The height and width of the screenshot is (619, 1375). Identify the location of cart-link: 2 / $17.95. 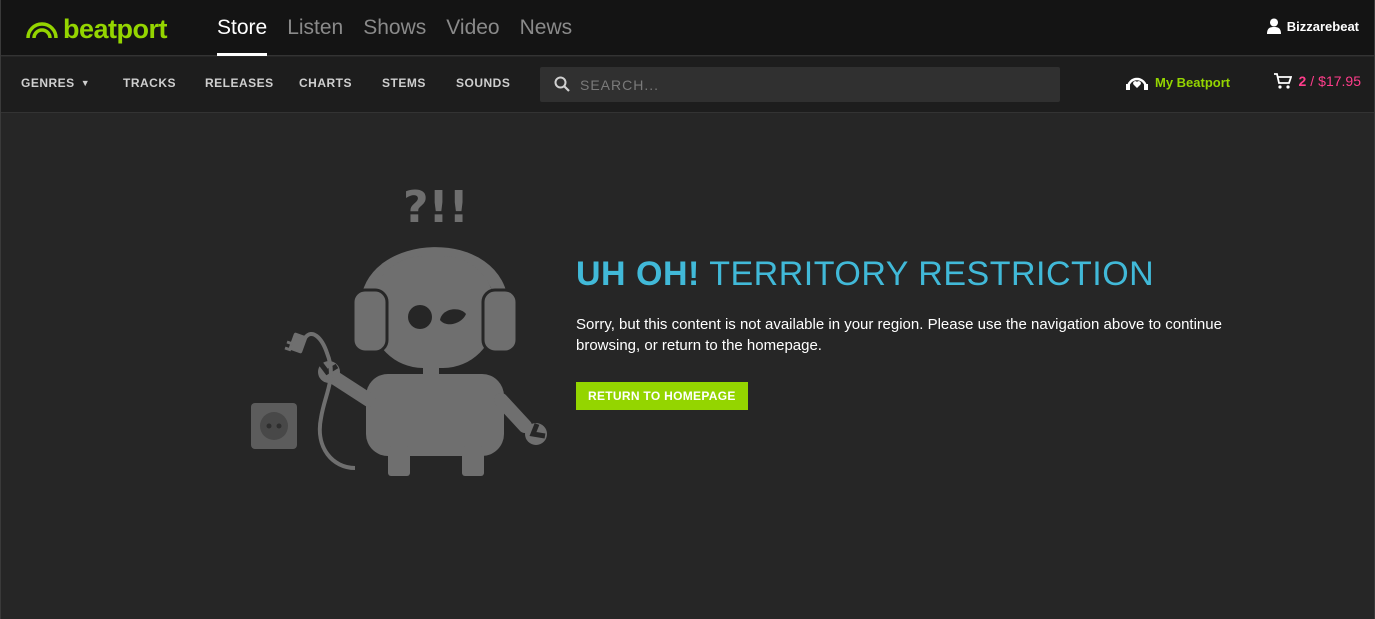
(1317, 81).